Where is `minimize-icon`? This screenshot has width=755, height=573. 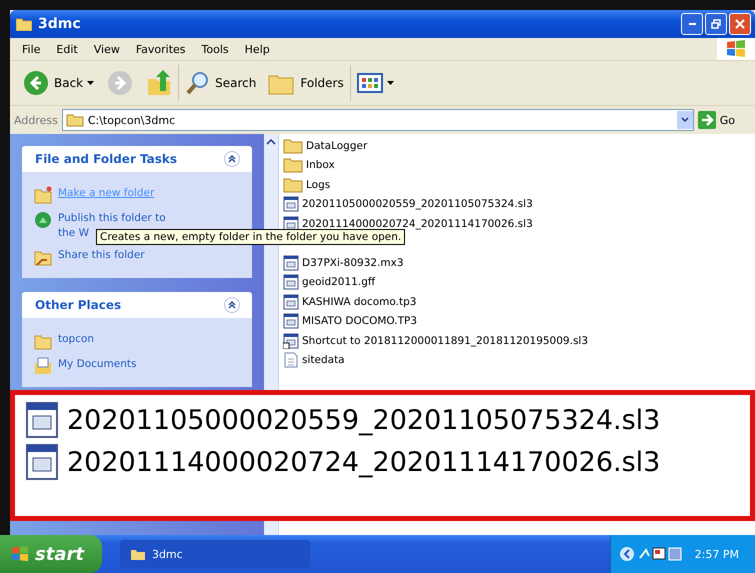 minimize-icon is located at coordinates (692, 24).